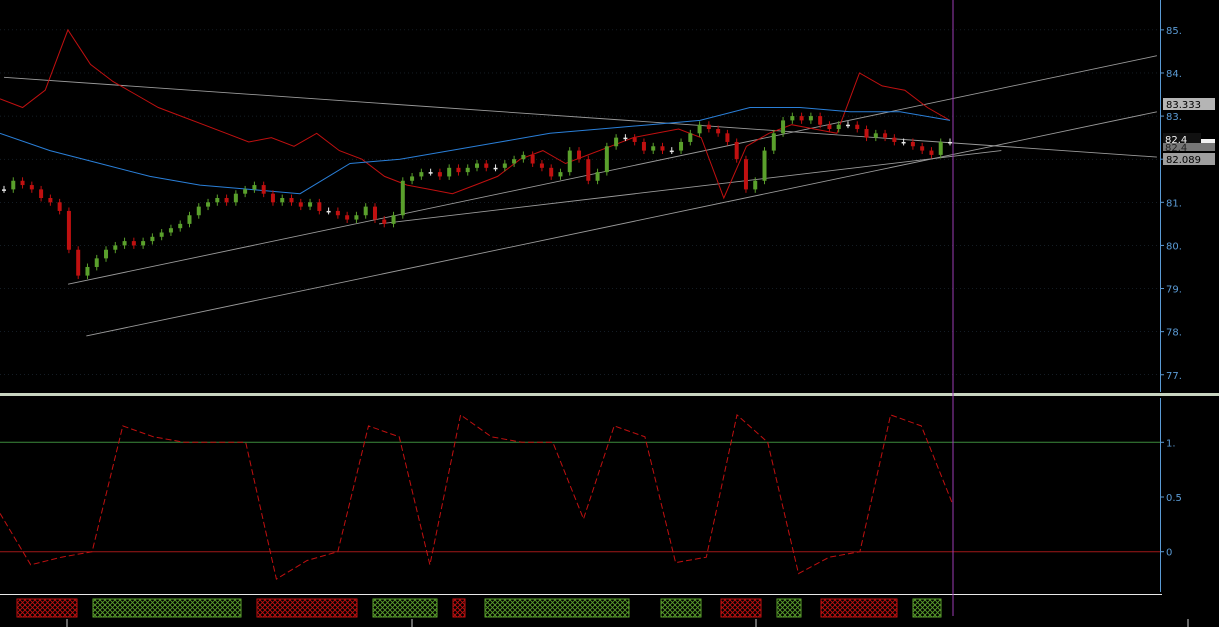 This screenshot has height=627, width=1219. What do you see at coordinates (1174, 74) in the screenshot?
I see `price-axis-label: 84.` at bounding box center [1174, 74].